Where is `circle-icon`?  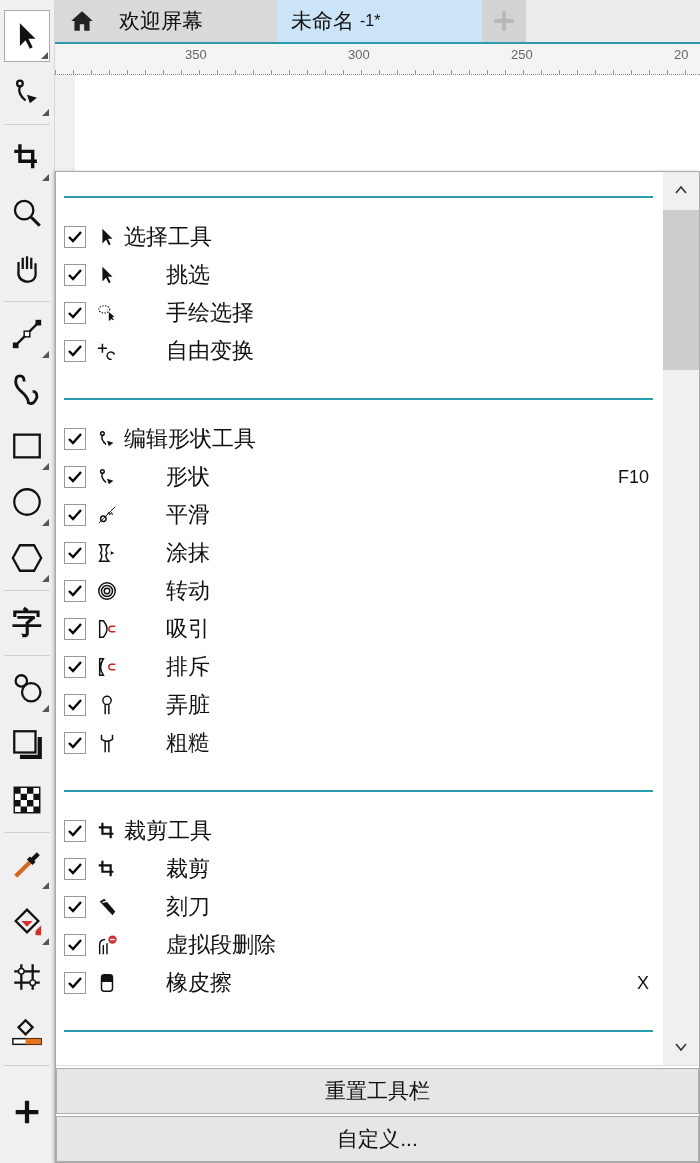 circle-icon is located at coordinates (27, 502).